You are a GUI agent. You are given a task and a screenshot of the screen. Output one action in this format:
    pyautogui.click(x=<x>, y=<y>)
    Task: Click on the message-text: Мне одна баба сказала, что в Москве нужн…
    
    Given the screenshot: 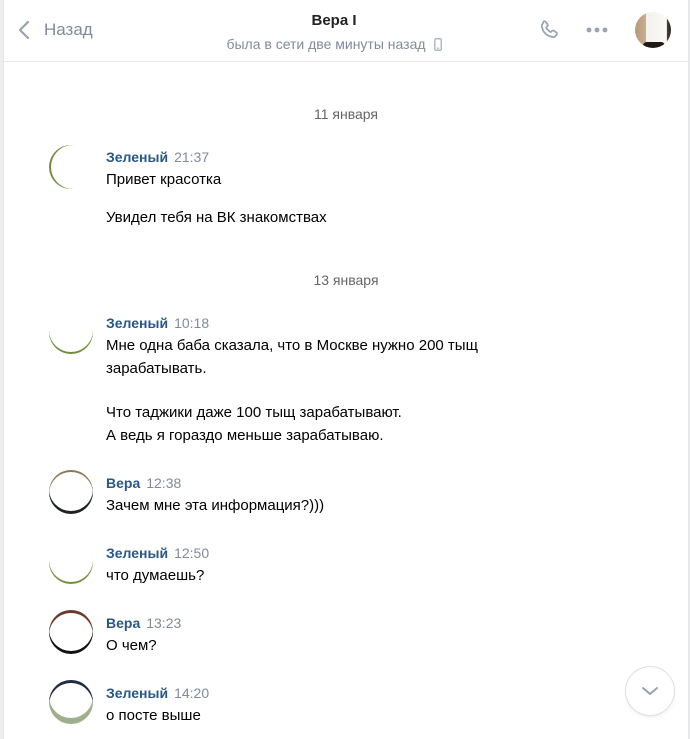 What is the action you would take?
    pyautogui.click(x=292, y=345)
    